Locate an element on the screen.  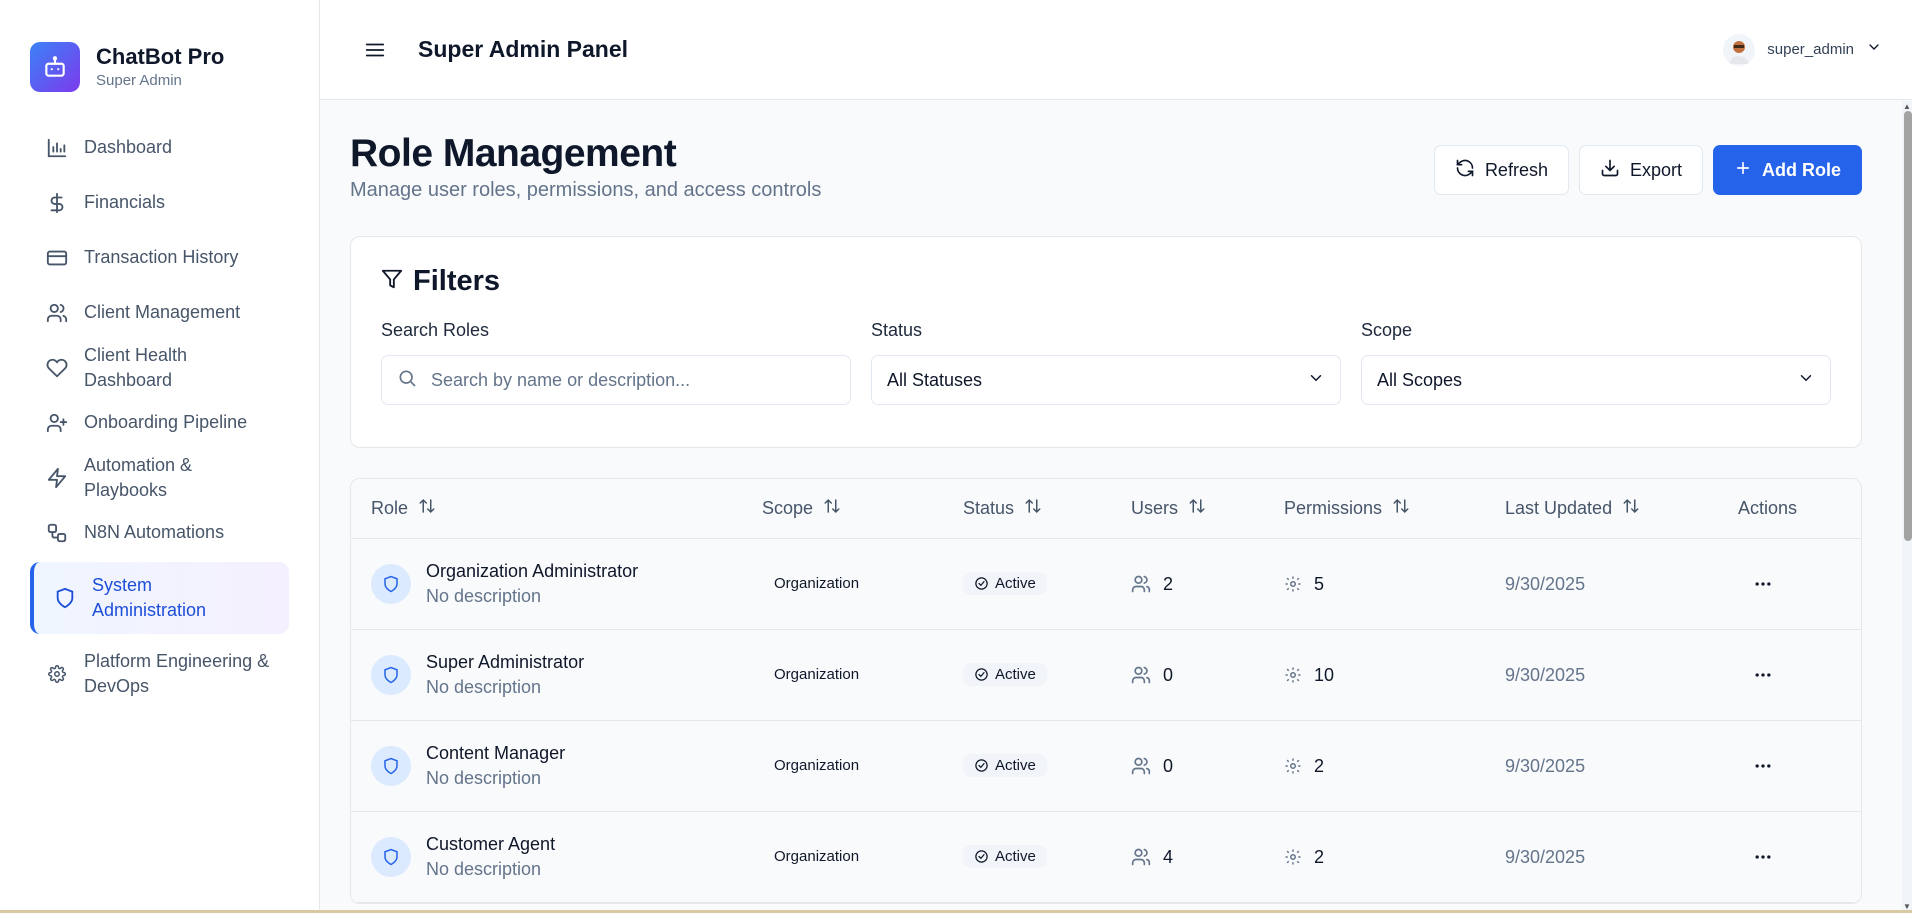
brand-name: ChatBot Pro is located at coordinates (160, 56).